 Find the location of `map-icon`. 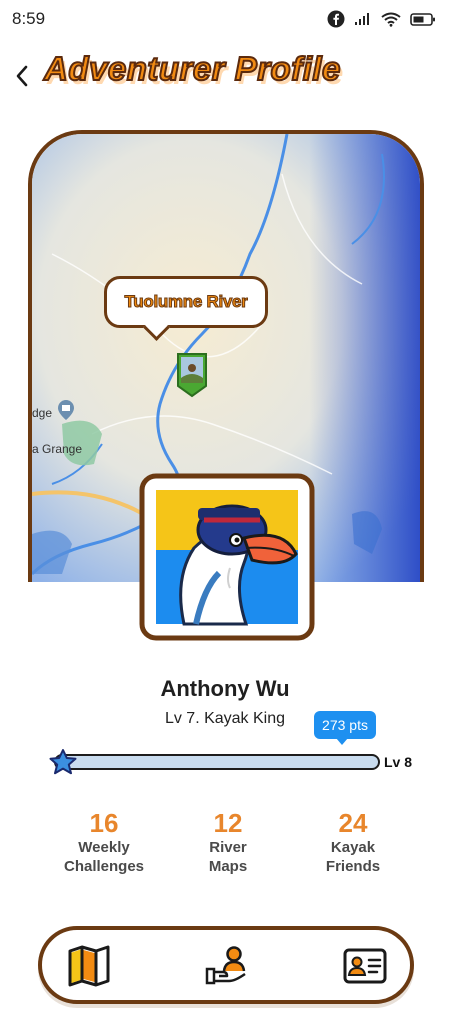

map-icon is located at coordinates (89, 966).